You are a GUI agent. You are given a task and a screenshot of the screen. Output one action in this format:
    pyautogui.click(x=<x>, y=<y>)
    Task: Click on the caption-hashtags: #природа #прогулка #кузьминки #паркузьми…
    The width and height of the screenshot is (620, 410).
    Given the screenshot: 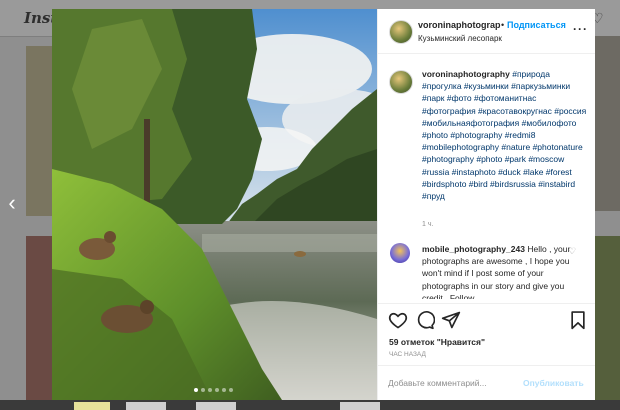 What is the action you would take?
    pyautogui.click(x=504, y=135)
    